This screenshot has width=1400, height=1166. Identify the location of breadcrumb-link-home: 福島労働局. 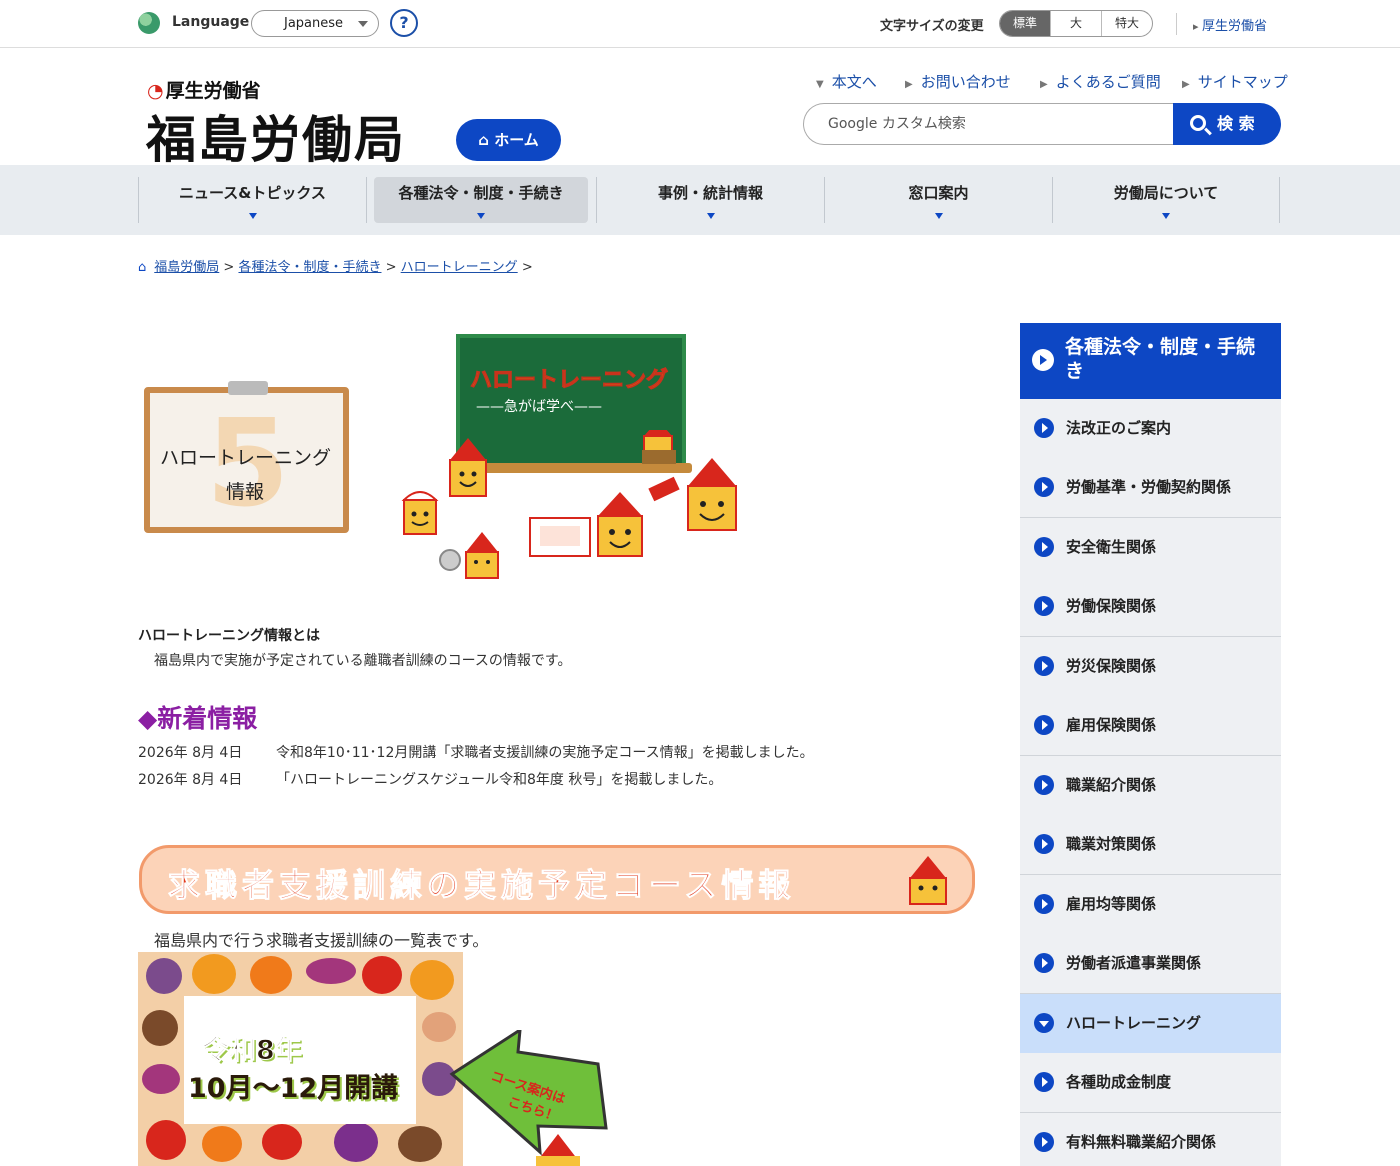
(186, 267).